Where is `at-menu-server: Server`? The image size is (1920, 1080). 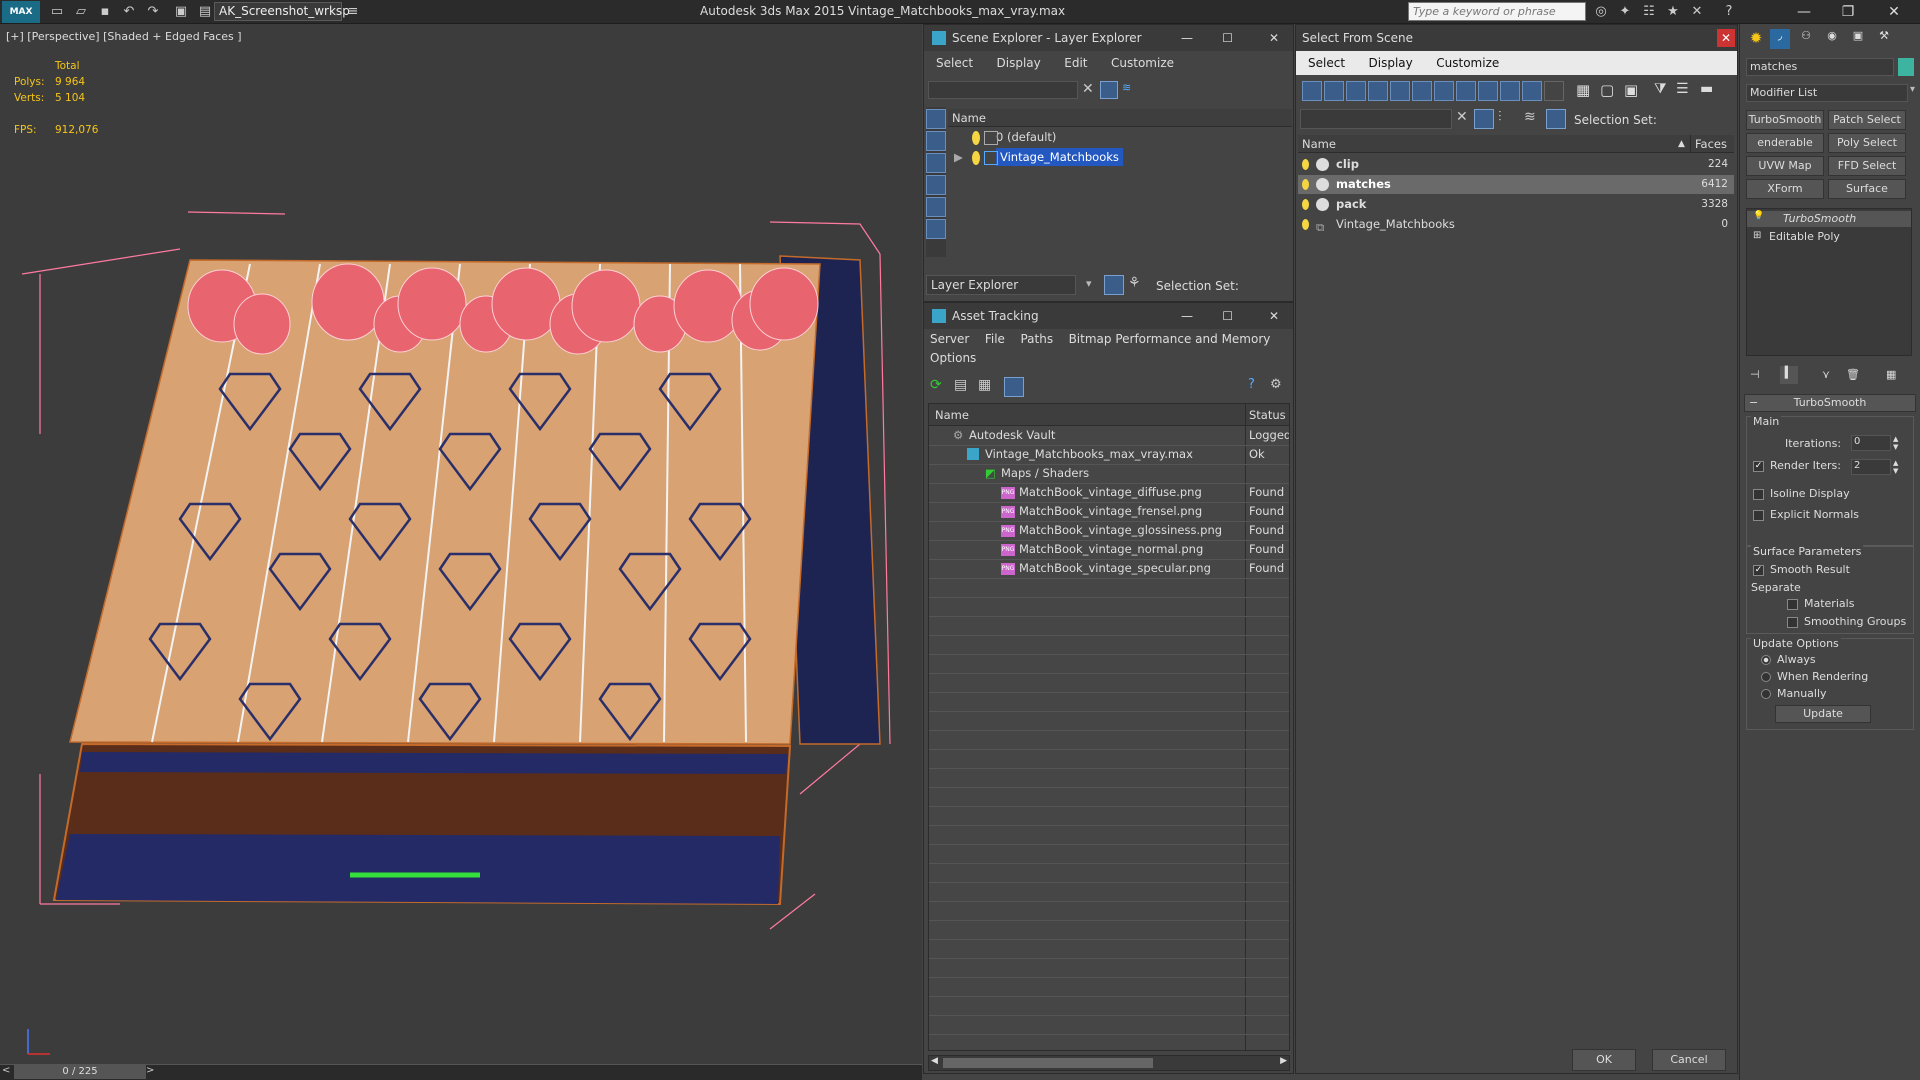
at-menu-server: Server is located at coordinates (949, 339).